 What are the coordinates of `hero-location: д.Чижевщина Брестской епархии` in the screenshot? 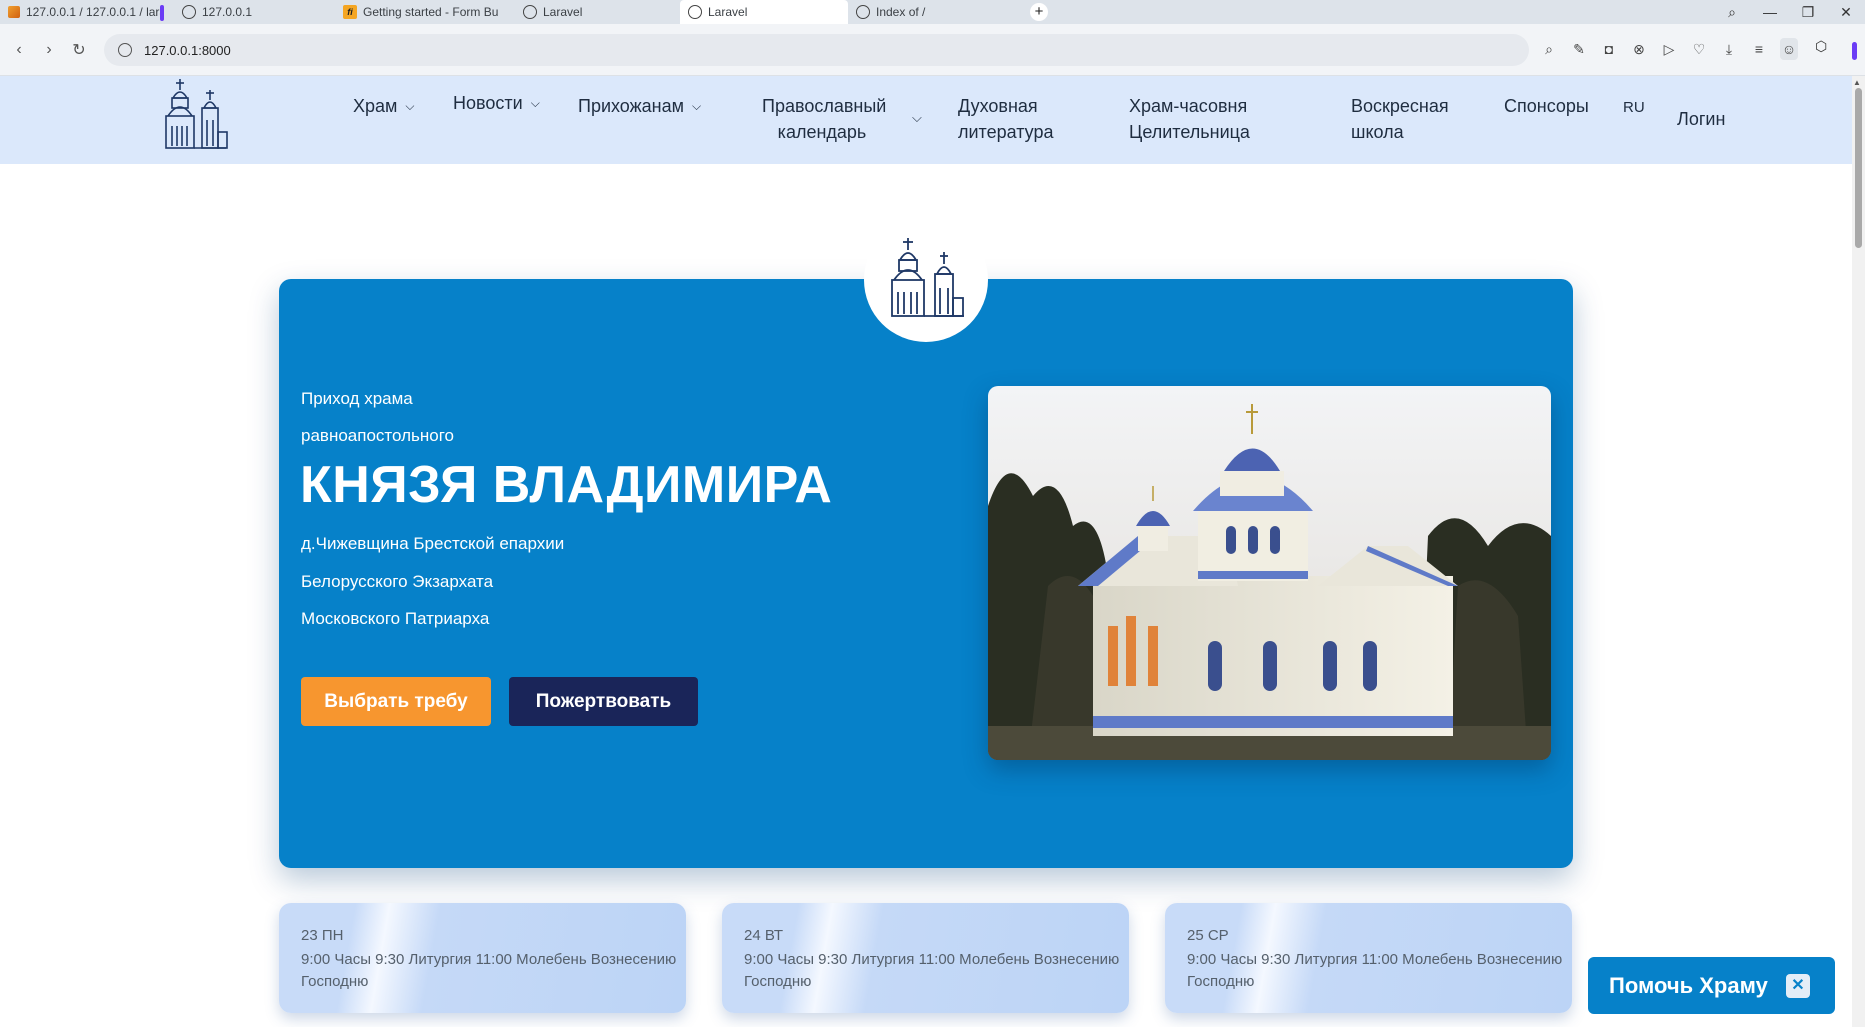 It's located at (433, 543).